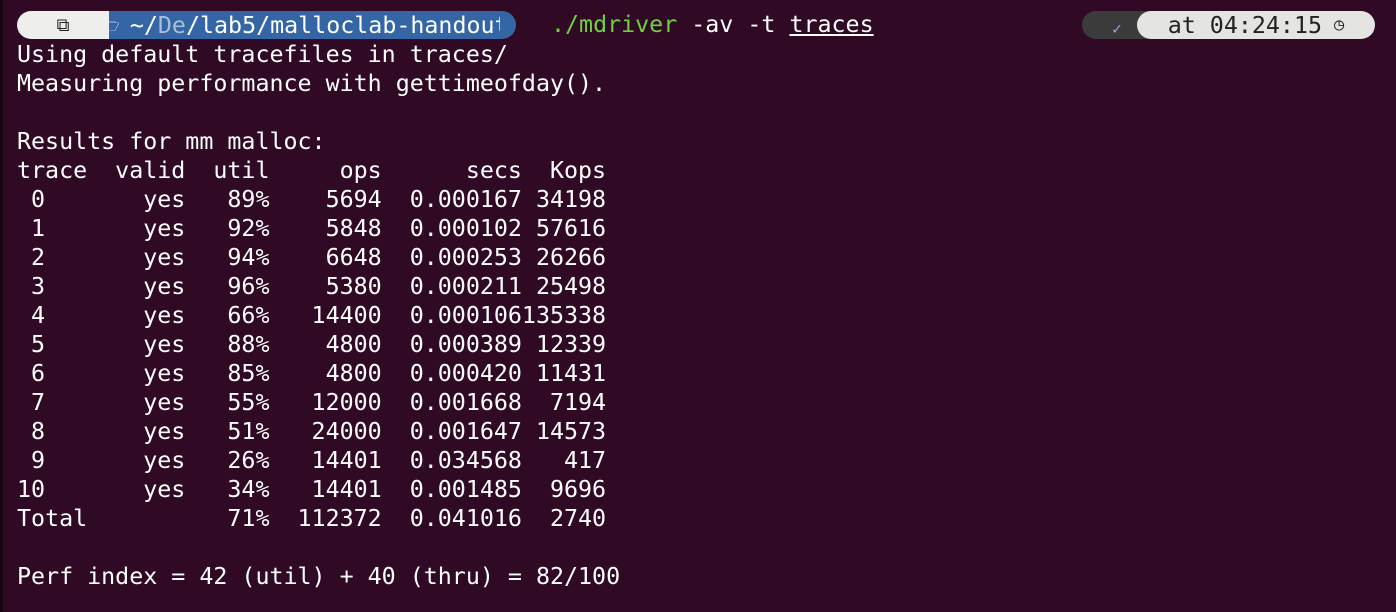 The height and width of the screenshot is (612, 1396). What do you see at coordinates (1, 306) in the screenshot?
I see `window-edge` at bounding box center [1, 306].